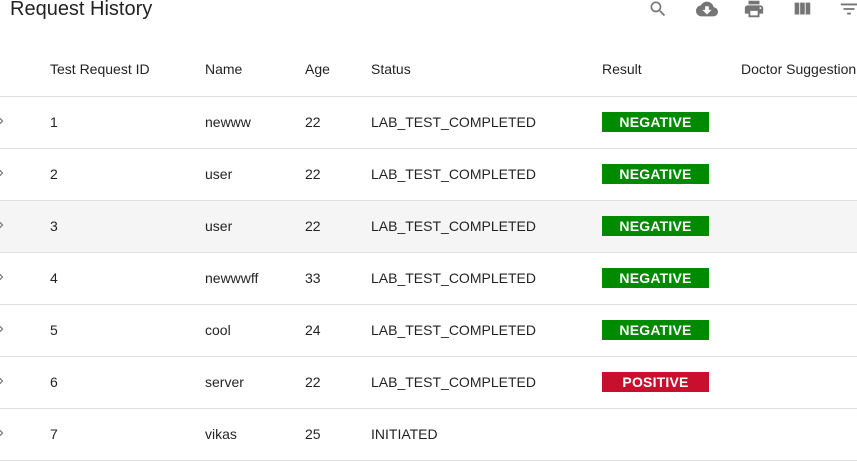 The width and height of the screenshot is (857, 461). Describe the element at coordinates (404, 434) in the screenshot. I see `cell-status: INITIATED` at that location.